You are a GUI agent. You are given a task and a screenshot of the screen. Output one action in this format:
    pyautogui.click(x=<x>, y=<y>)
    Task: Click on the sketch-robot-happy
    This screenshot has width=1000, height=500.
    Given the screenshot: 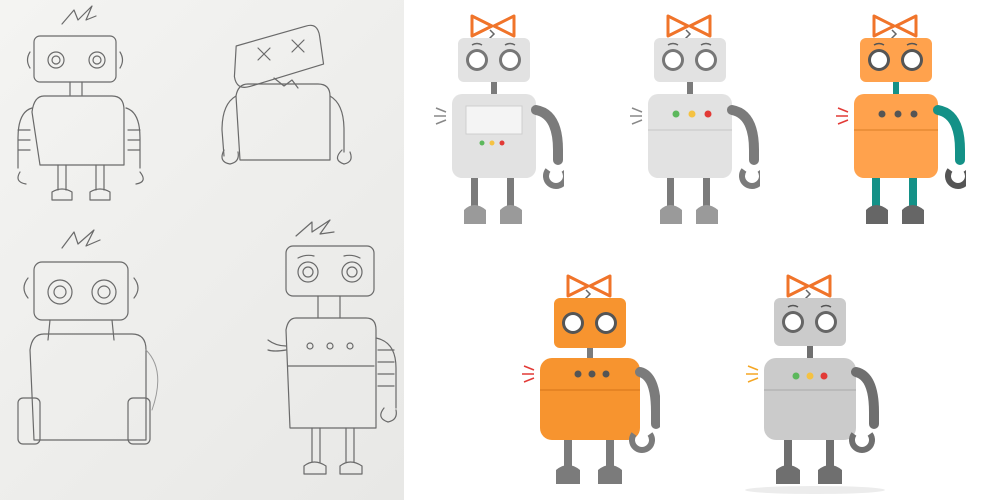 What is the action you would take?
    pyautogui.click(x=80, y=103)
    